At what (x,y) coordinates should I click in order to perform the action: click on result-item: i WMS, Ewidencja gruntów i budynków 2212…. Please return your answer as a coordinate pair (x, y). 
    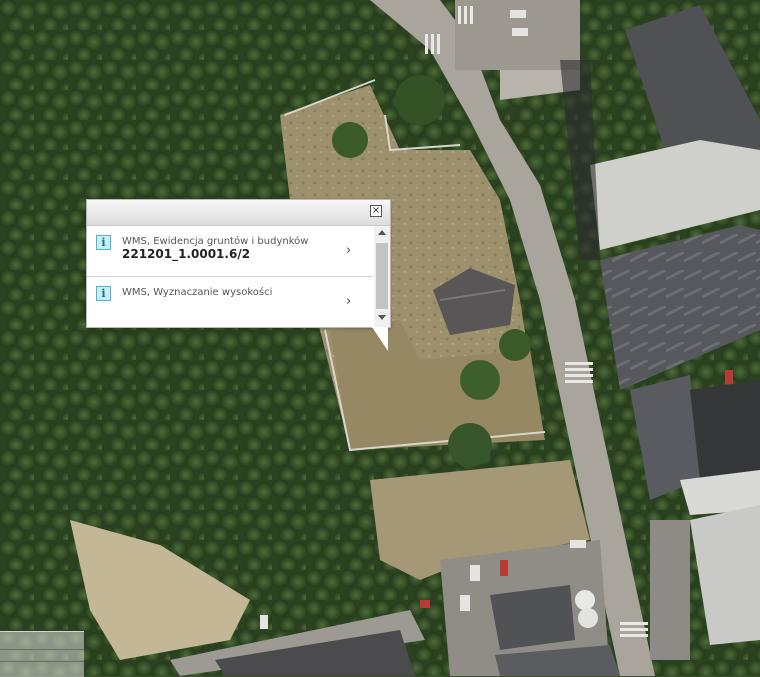
    Looking at the image, I should click on (230, 251).